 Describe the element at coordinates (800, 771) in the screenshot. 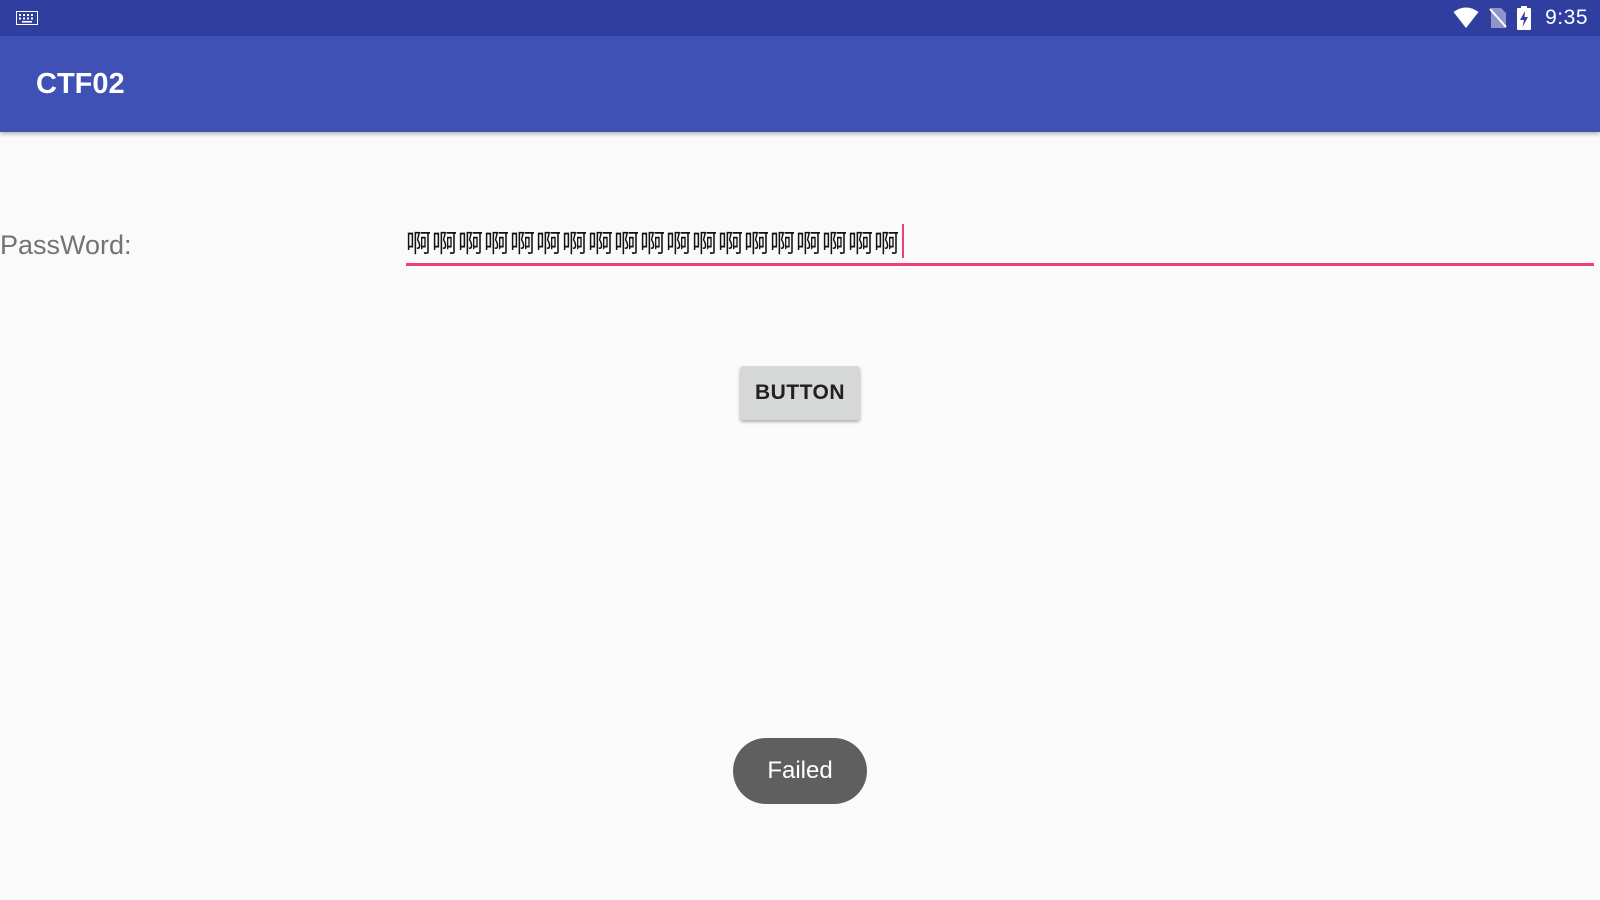

I see `toast-message: Failed` at that location.